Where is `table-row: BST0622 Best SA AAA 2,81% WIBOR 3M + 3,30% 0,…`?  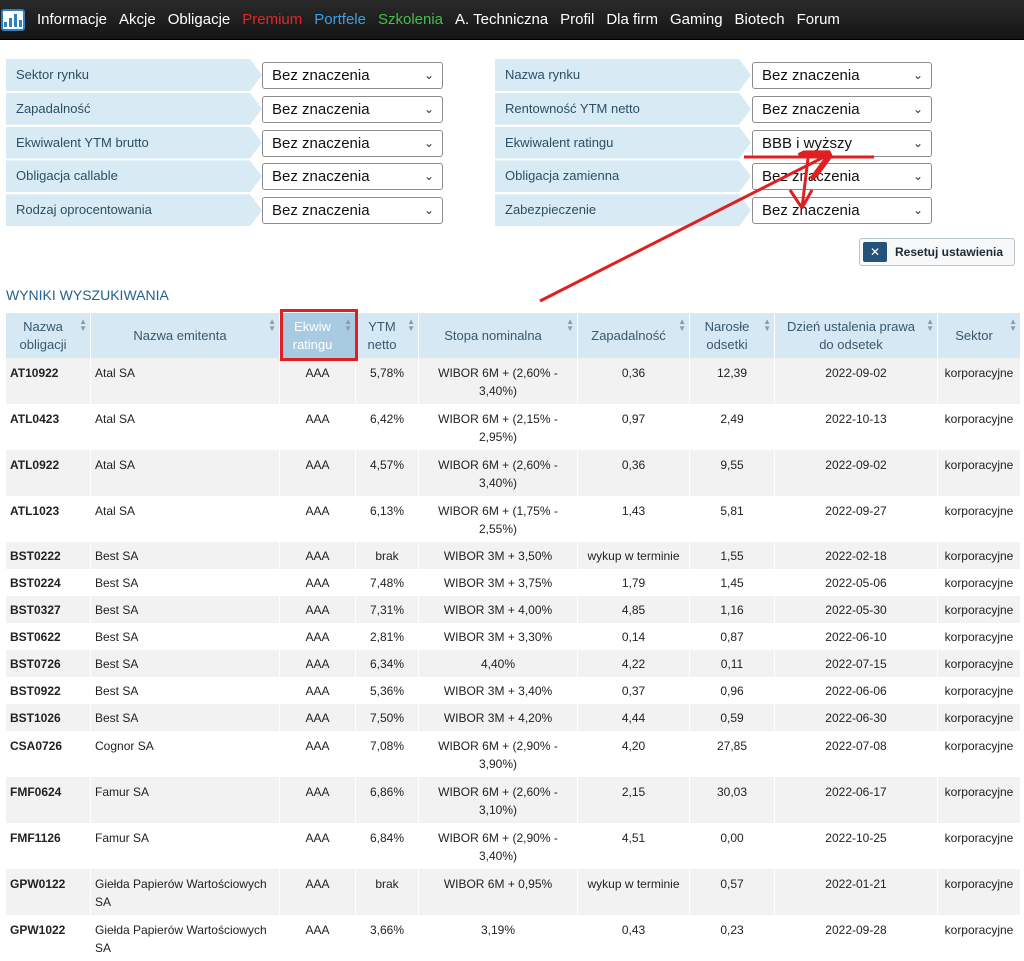
table-row: BST0622 Best SA AAA 2,81% WIBOR 3M + 3,30% 0,… is located at coordinates (513, 636).